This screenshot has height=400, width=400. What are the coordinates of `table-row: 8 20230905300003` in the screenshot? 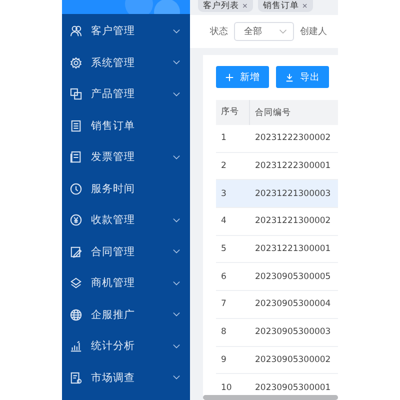 It's located at (277, 332).